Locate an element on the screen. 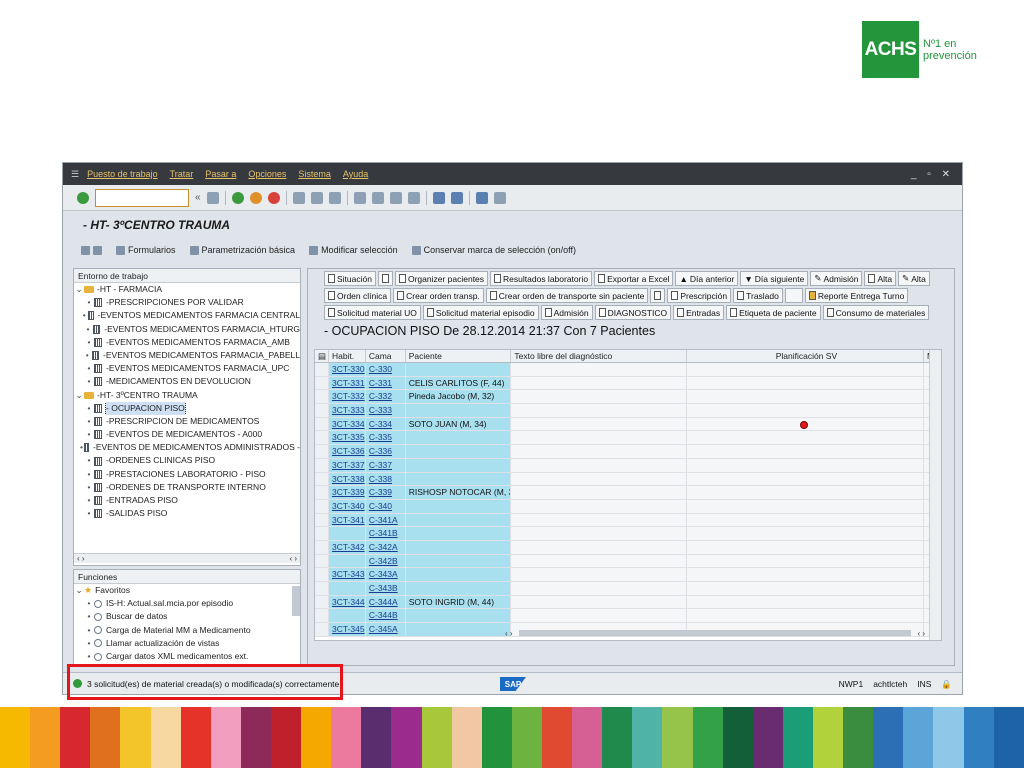 The height and width of the screenshot is (768, 1024). cell-cama: C-335 is located at coordinates (385, 438).